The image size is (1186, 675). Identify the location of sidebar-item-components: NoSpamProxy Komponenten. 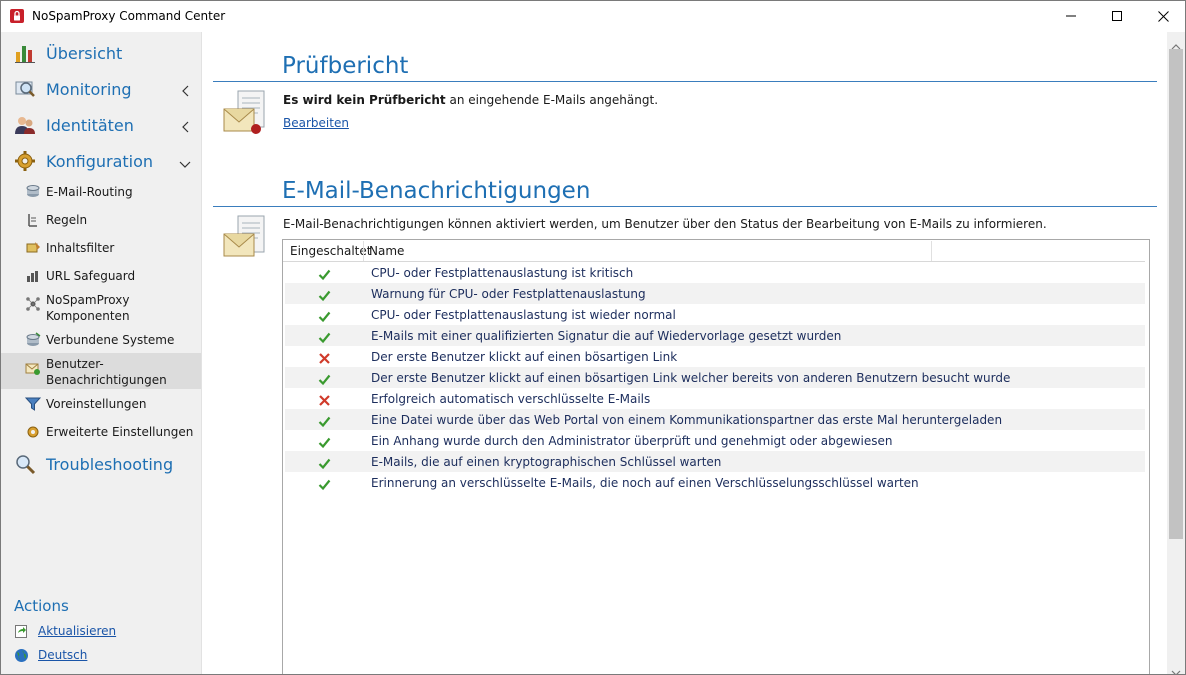
(101, 307).